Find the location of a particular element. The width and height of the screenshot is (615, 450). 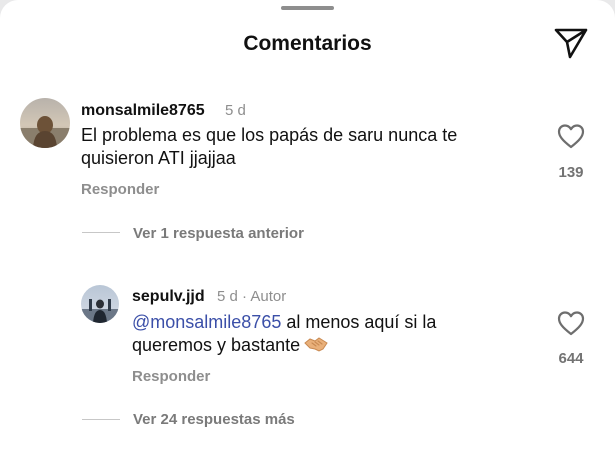

comment-username: sepulv.jjd is located at coordinates (168, 297).